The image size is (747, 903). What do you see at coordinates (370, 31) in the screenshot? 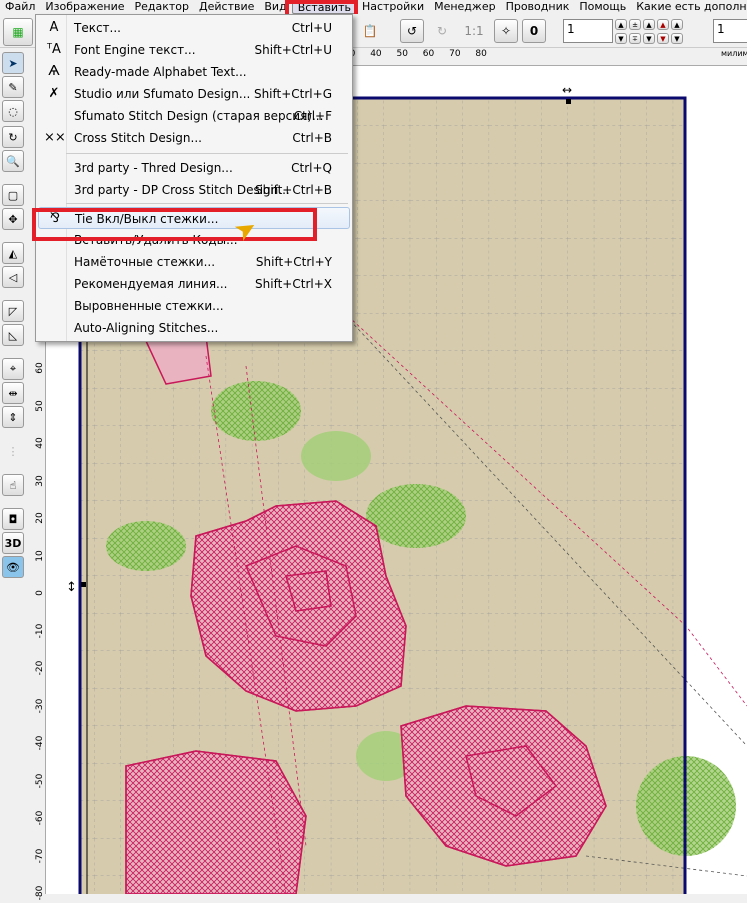
I see `paste-icon: 📋` at bounding box center [370, 31].